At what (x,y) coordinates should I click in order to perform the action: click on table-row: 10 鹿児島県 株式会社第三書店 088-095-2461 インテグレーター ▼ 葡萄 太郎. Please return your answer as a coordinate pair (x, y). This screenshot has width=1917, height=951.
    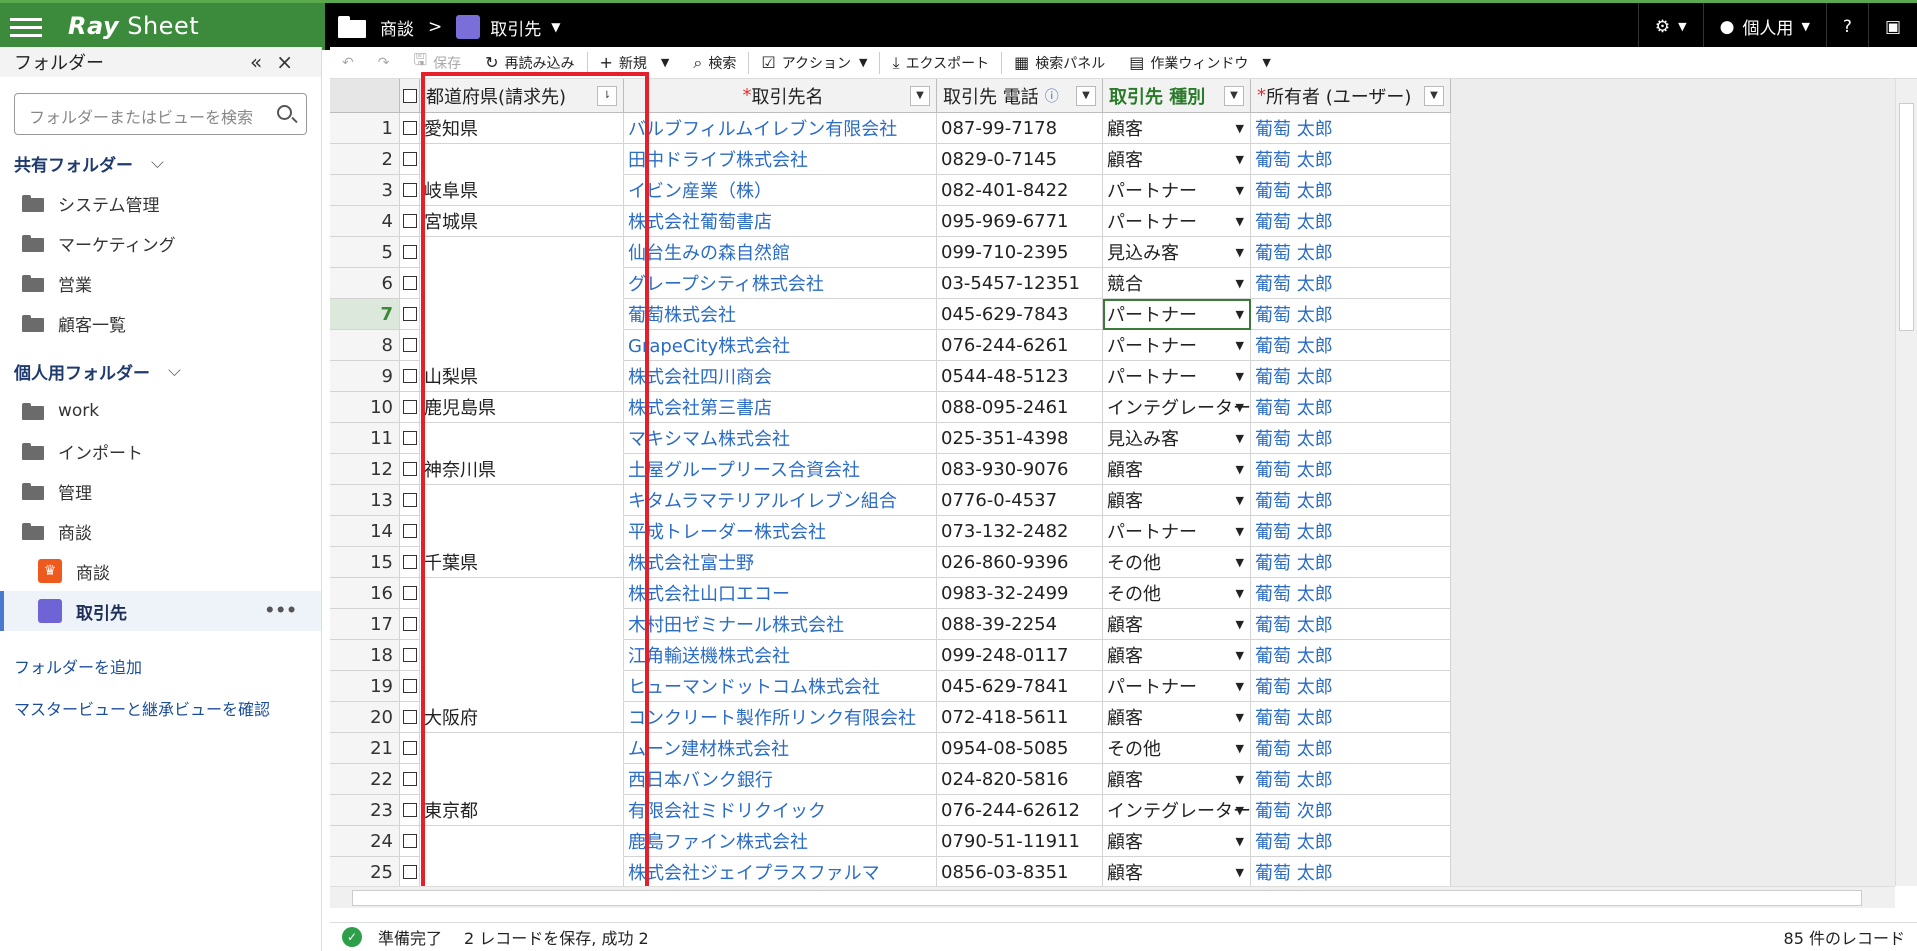
    Looking at the image, I should click on (890, 407).